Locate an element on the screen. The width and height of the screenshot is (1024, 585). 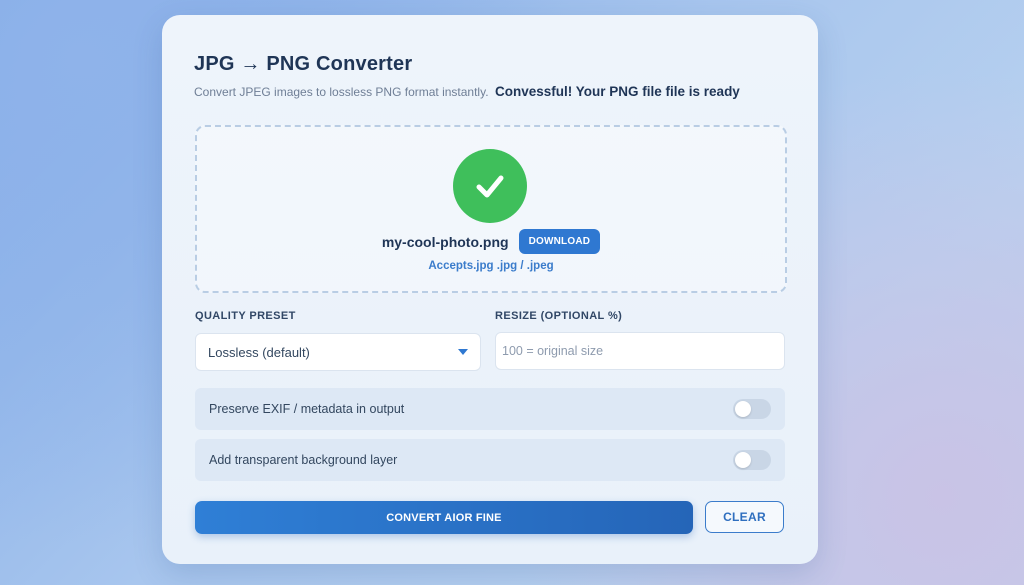
convert-button: CONVERT AIOR FINE is located at coordinates (444, 517).